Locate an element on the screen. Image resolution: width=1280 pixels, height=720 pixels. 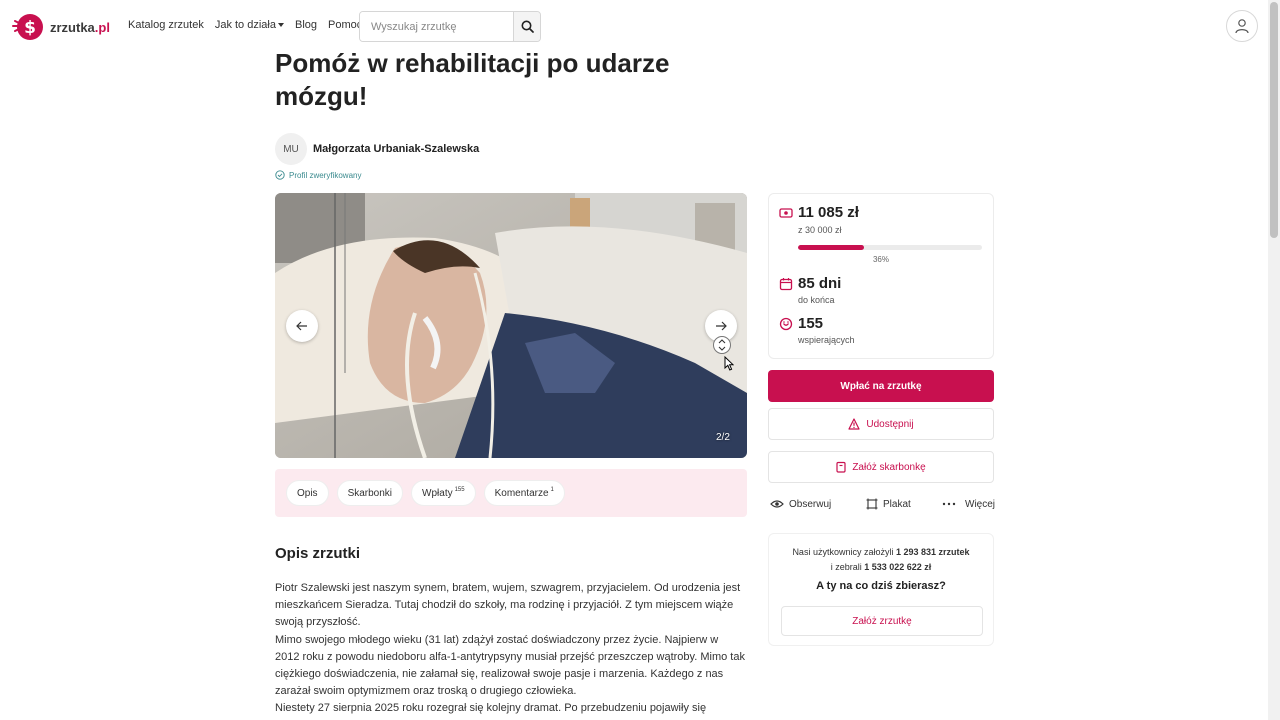
share-button: Udostępnij is located at coordinates (881, 424).